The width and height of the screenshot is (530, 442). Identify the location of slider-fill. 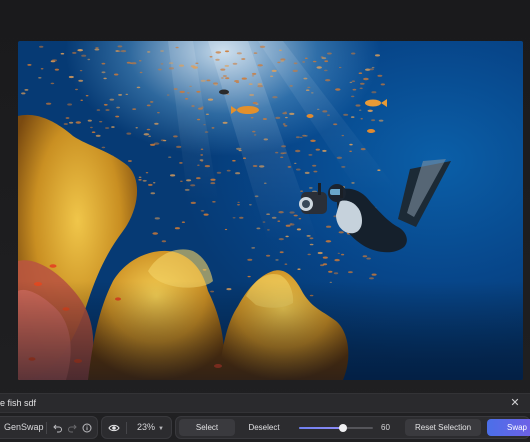
(321, 428).